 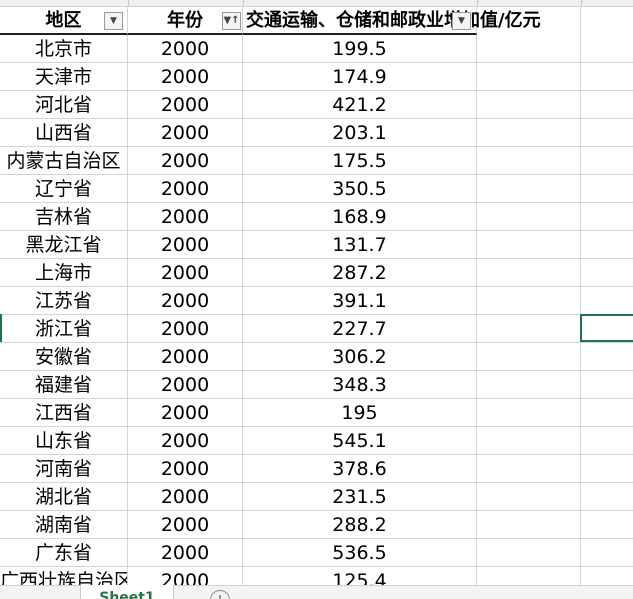 What do you see at coordinates (360, 329) in the screenshot?
I see `value-cell: 227.7` at bounding box center [360, 329].